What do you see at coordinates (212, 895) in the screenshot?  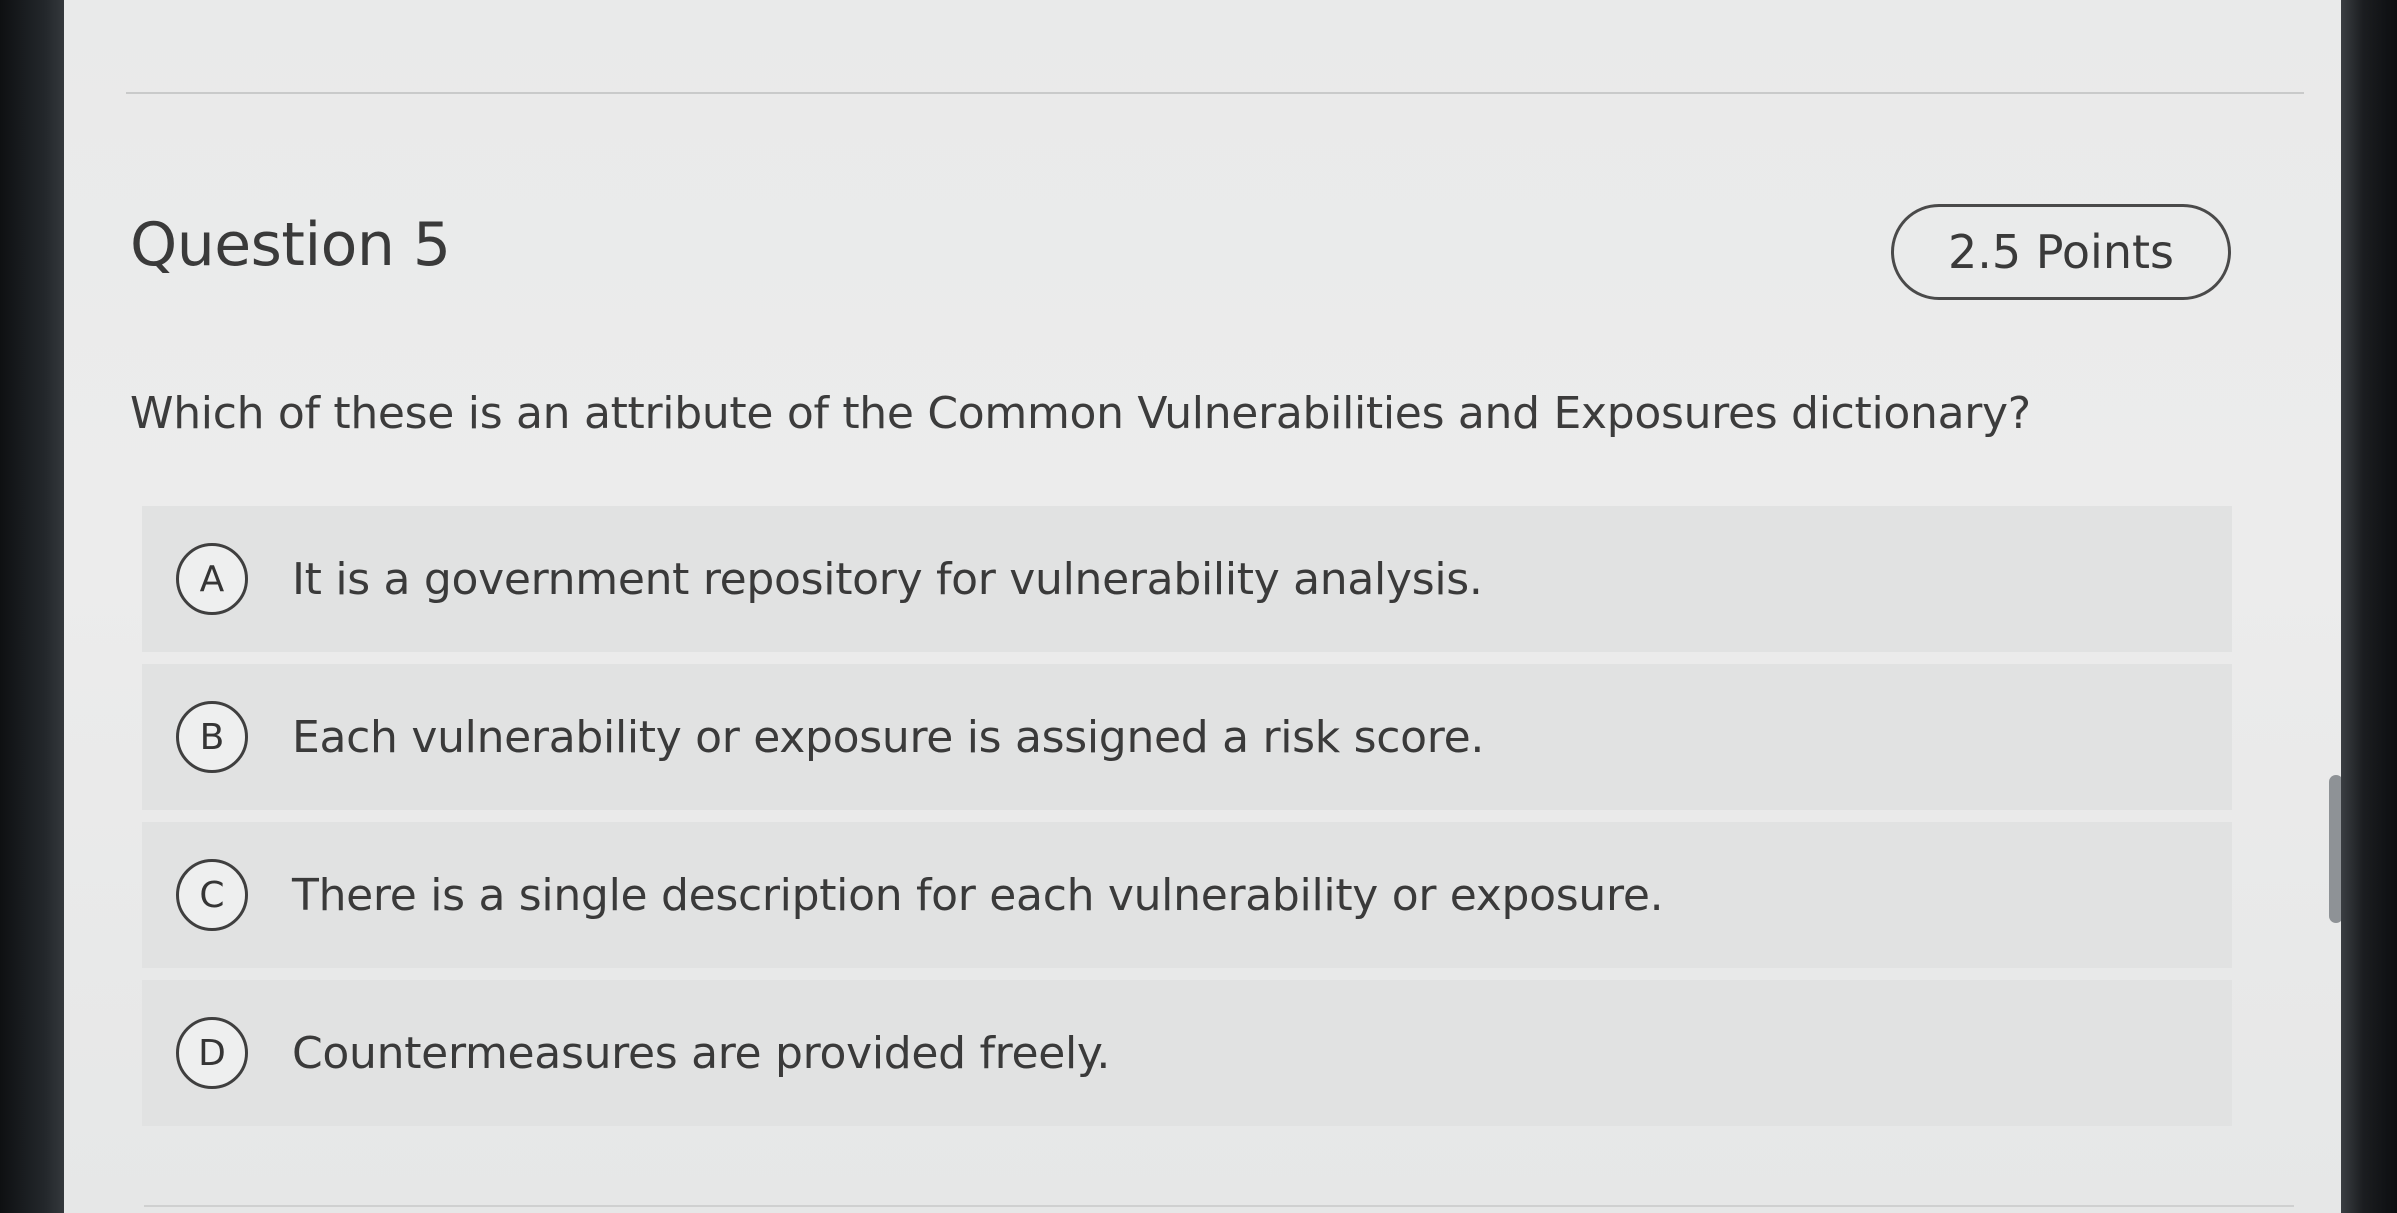 I see `option-letter-badge: C` at bounding box center [212, 895].